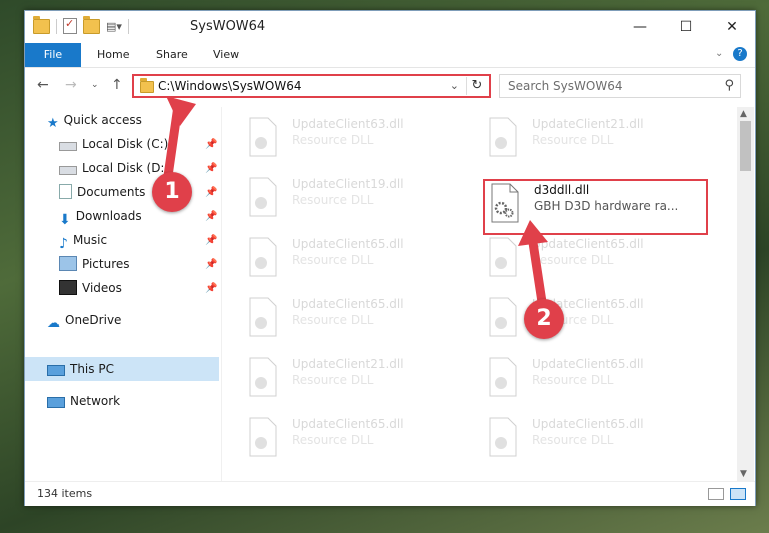 This screenshot has height=533, width=769. Describe the element at coordinates (68, 287) in the screenshot. I see `videos-icon` at that location.